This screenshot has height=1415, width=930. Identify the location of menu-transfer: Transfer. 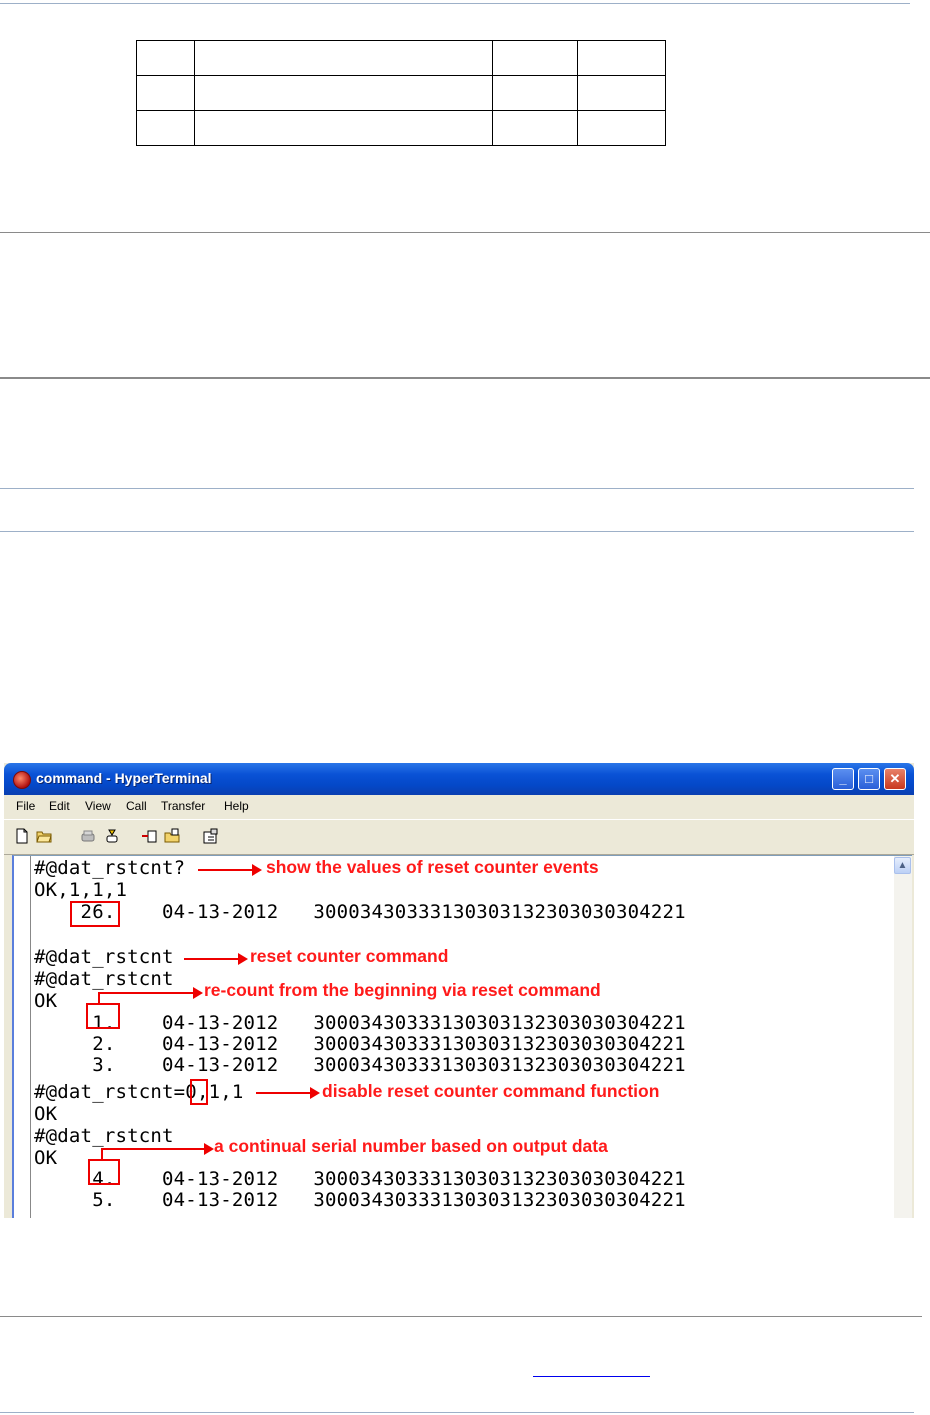
(183, 806).